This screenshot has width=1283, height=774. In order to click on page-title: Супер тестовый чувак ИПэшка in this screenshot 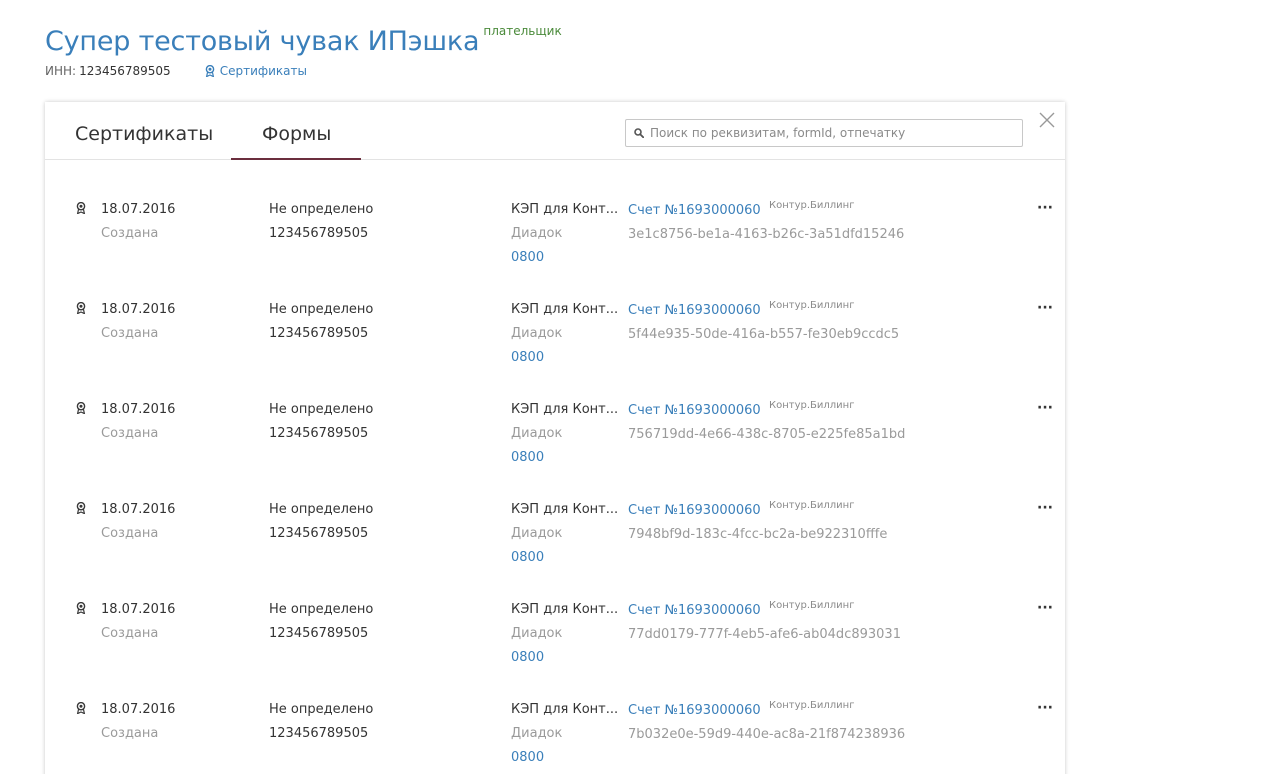, I will do `click(262, 41)`.